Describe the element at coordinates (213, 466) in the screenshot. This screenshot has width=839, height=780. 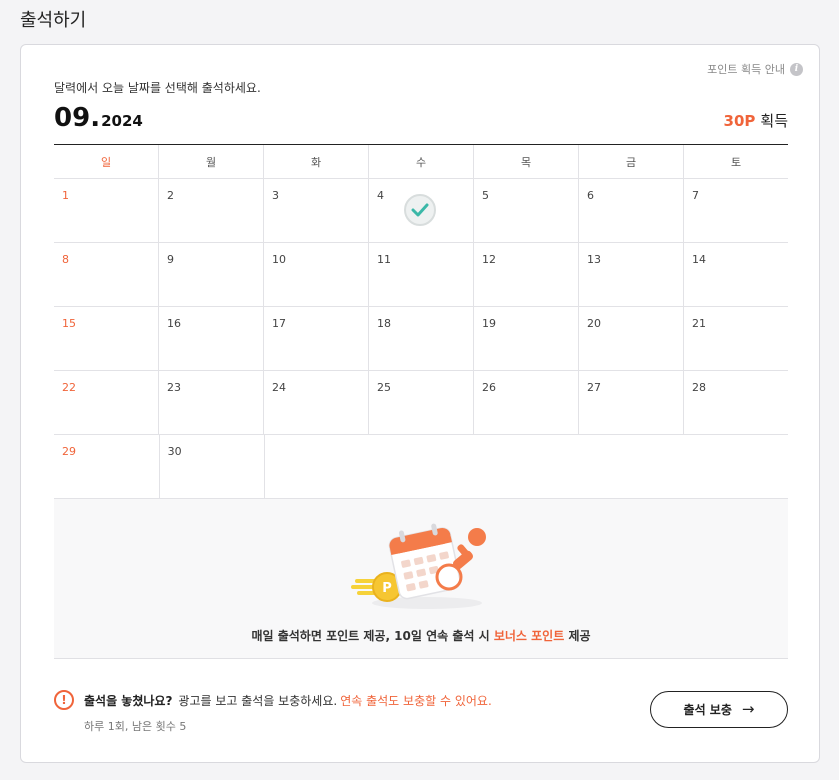
I see `calendar-day-30: 30` at that location.